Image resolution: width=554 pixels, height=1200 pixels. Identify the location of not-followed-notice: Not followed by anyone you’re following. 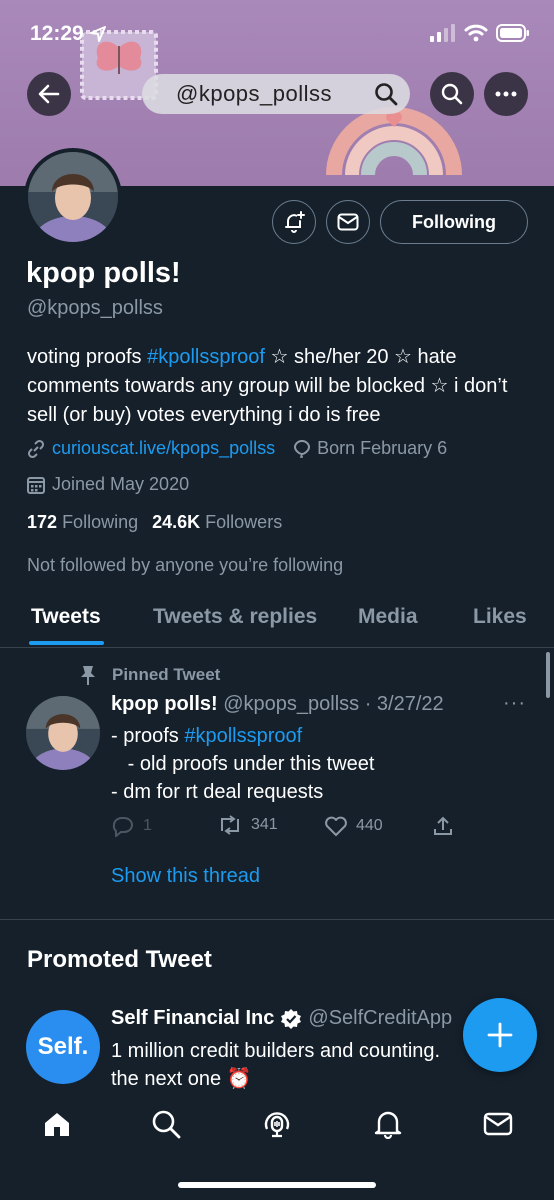
(185, 565).